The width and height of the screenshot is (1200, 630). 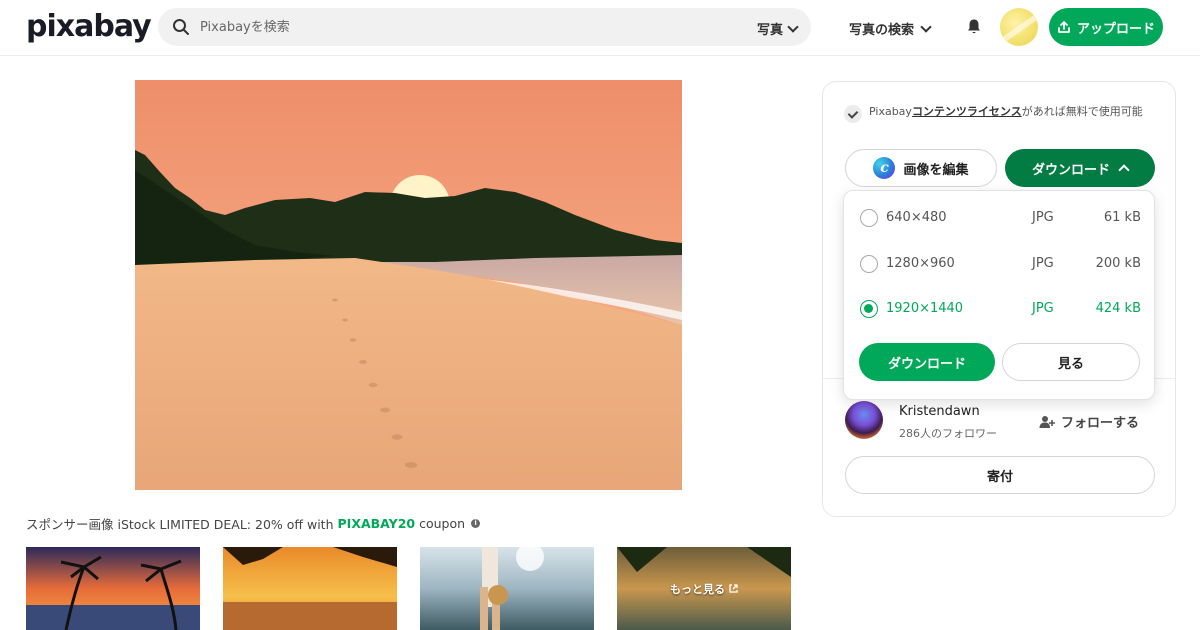 What do you see at coordinates (974, 27) in the screenshot?
I see `bell-icon` at bounding box center [974, 27].